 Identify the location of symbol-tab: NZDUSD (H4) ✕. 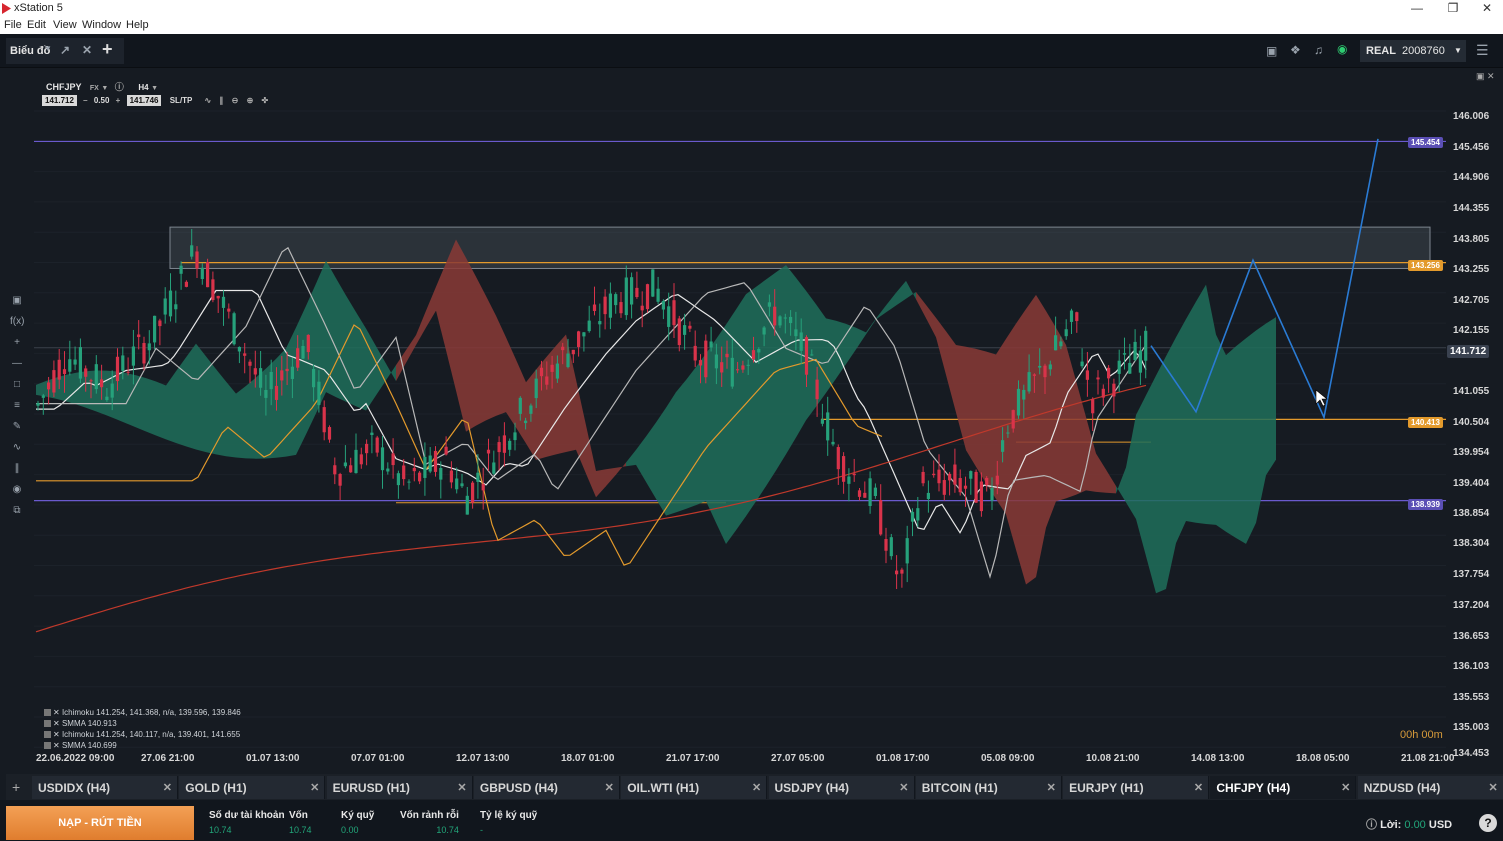
(1430, 787).